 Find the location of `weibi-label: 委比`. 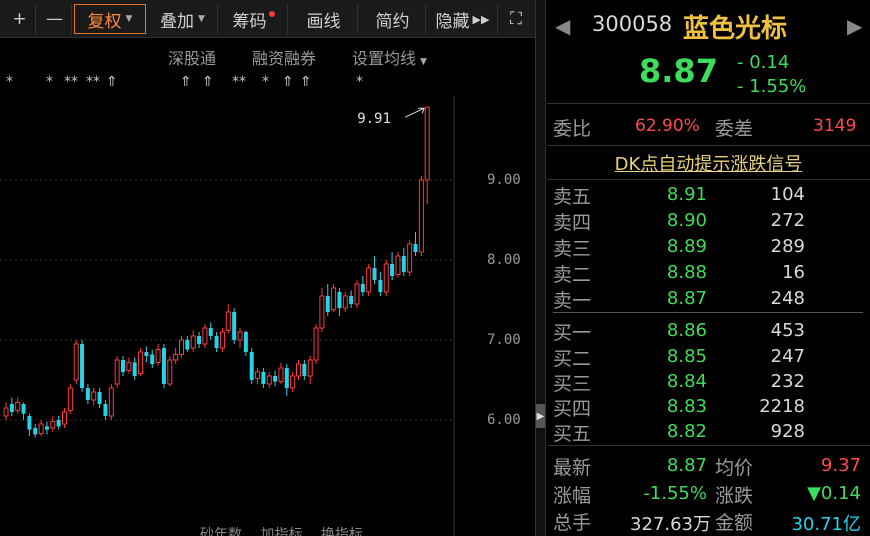

weibi-label: 委比 is located at coordinates (572, 129).